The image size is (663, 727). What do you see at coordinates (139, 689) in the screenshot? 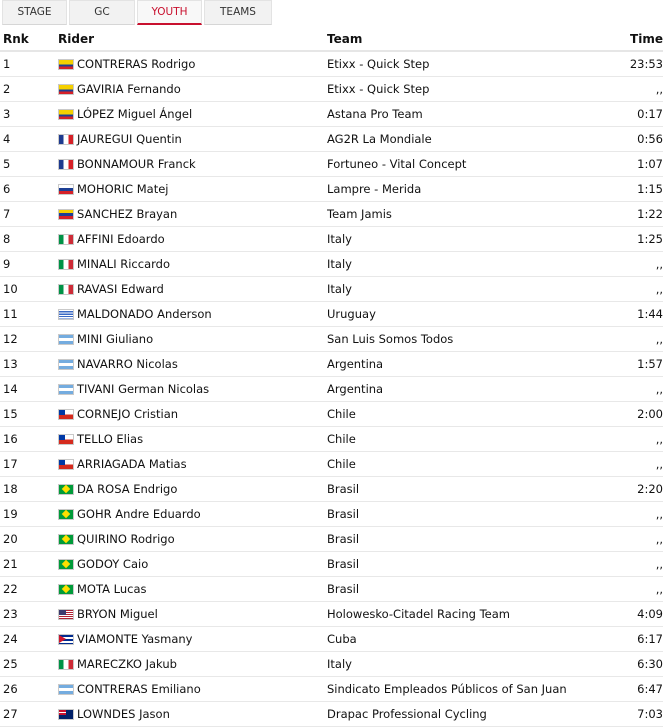
I see `rider-link: CONTRERAS Emiliano` at bounding box center [139, 689].